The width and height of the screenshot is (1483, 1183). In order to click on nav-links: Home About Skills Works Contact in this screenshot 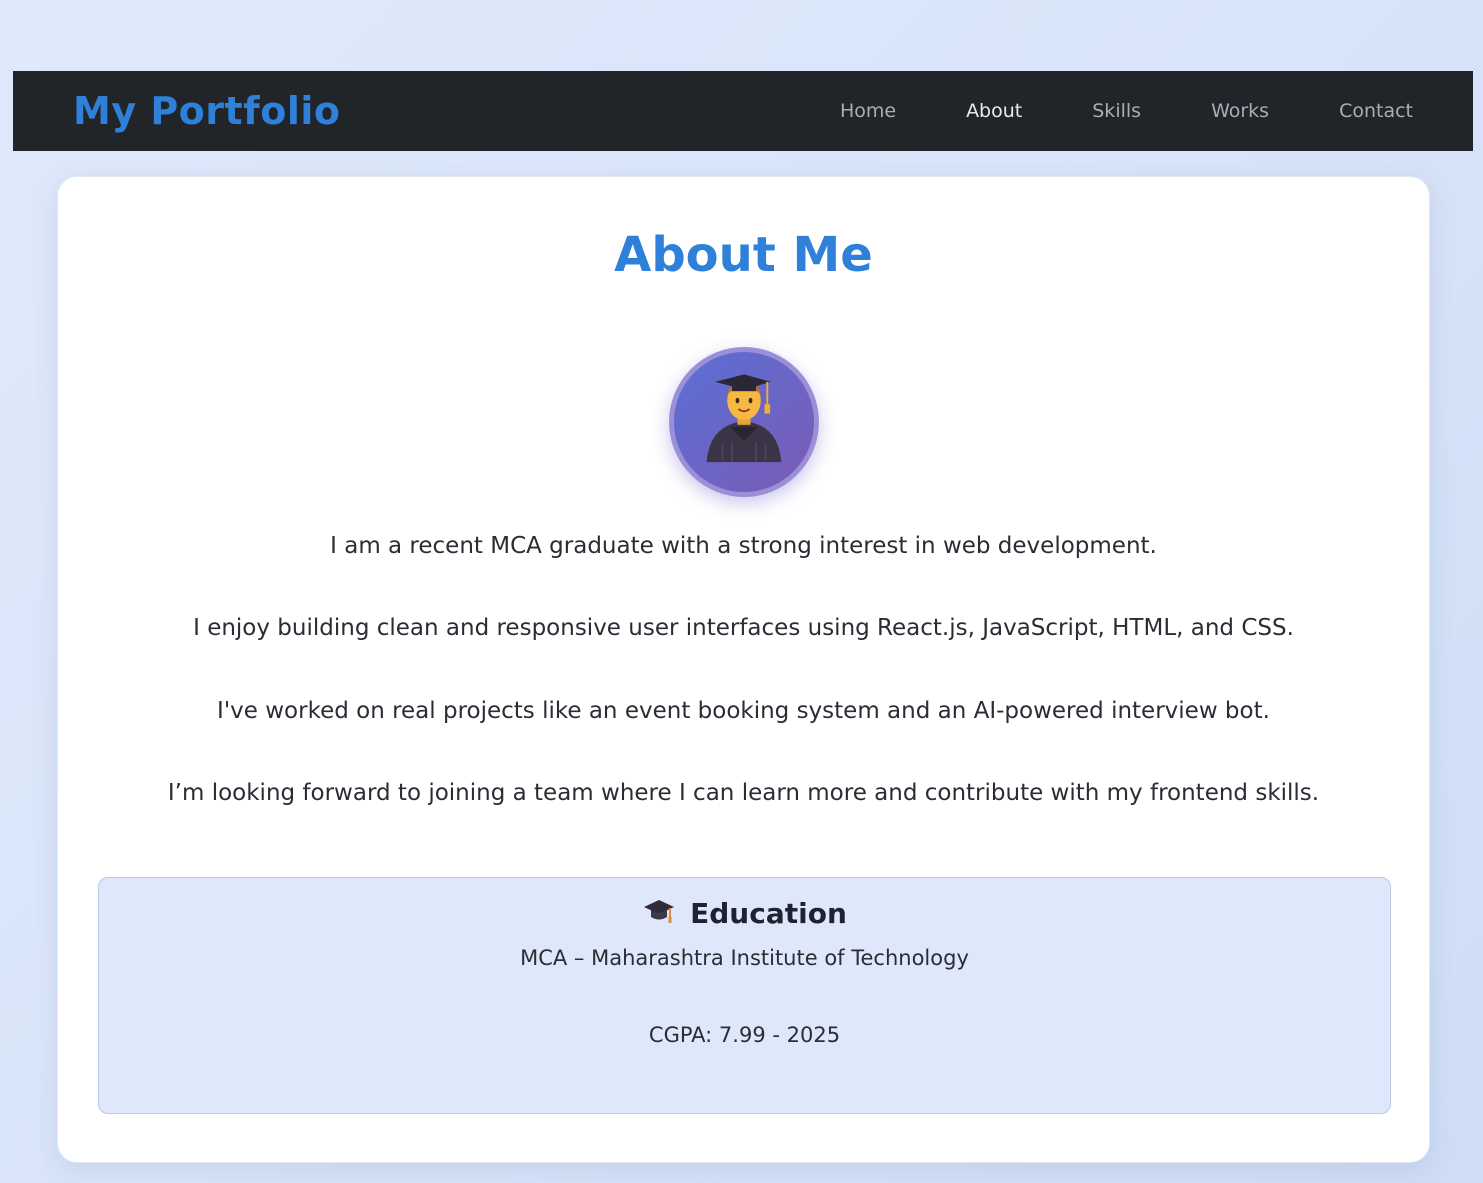, I will do `click(1091, 111)`.